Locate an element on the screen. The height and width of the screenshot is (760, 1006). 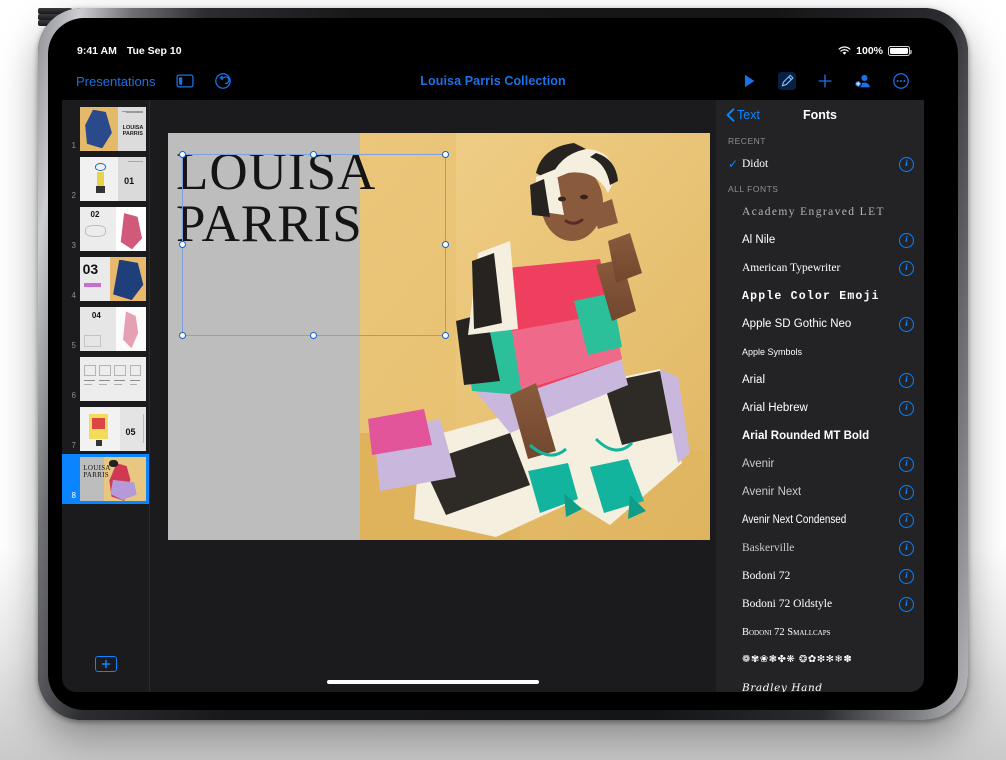
font-name: Apple Symbols is located at coordinates (772, 352).